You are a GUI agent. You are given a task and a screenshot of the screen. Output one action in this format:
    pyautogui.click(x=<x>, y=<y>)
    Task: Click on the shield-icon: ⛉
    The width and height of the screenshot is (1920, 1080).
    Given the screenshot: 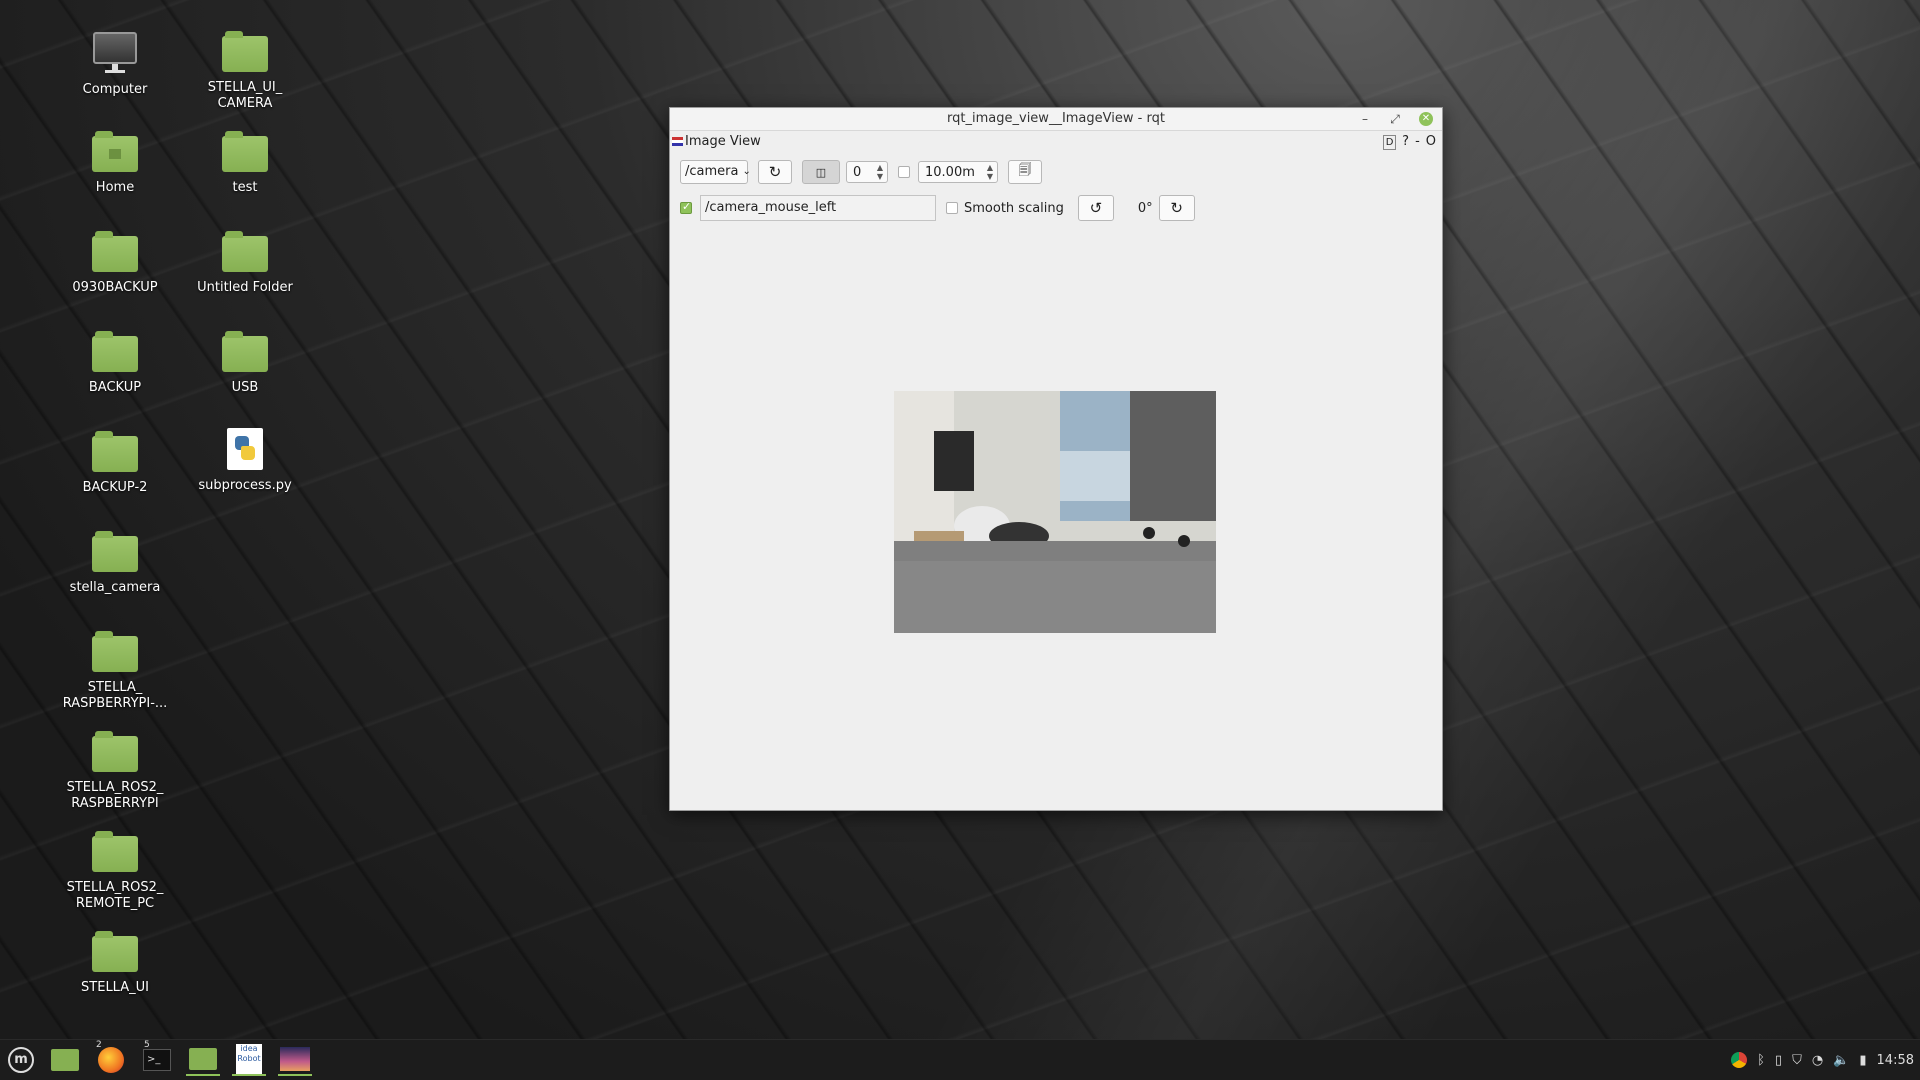 What is the action you would take?
    pyautogui.click(x=1797, y=1060)
    